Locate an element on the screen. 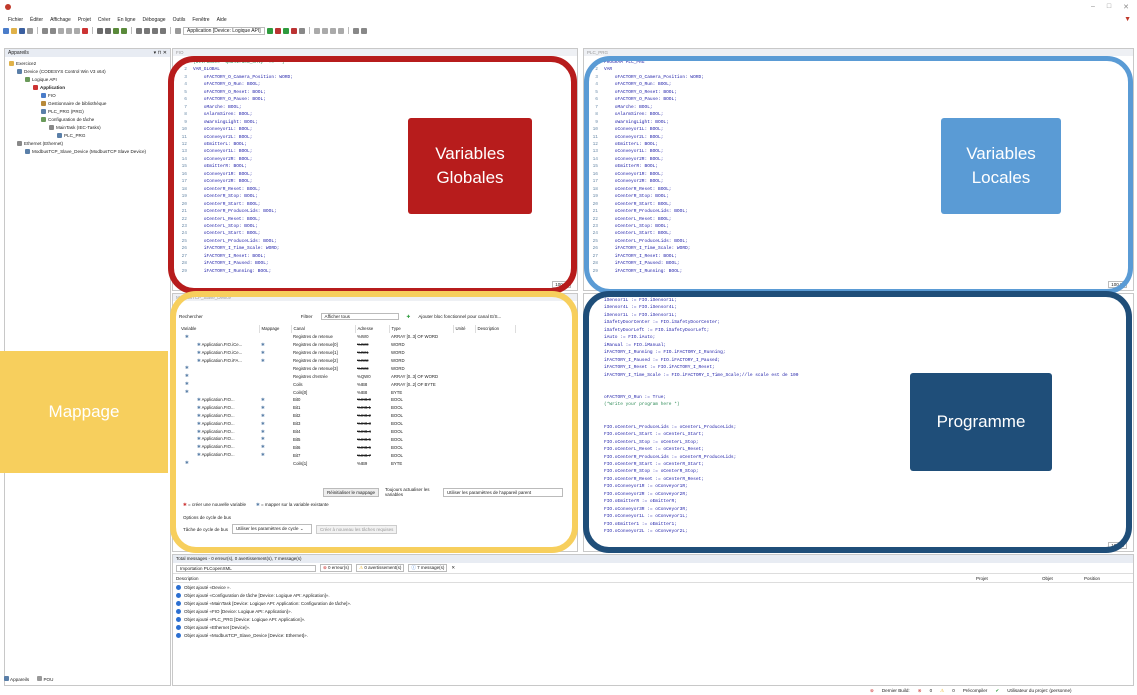 The image size is (1137, 695). tree-item: Logique API is located at coordinates (87, 79).